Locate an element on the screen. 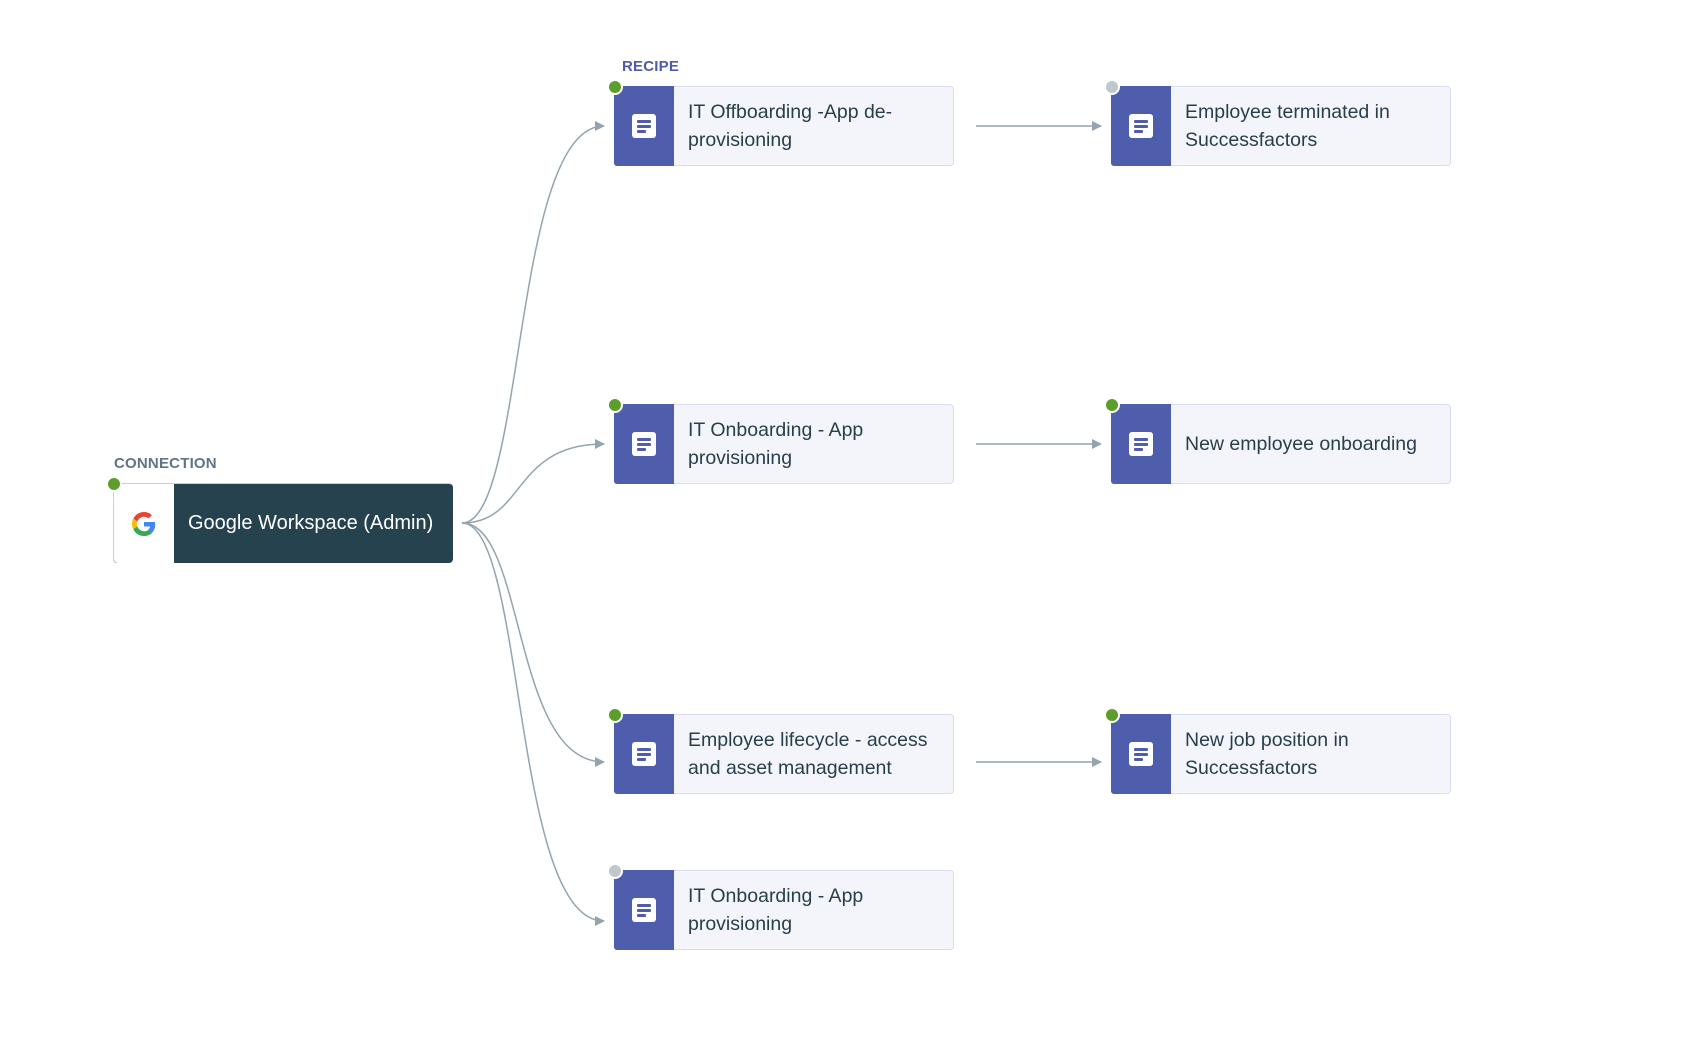 This screenshot has width=1682, height=1038. connection-icon-box is located at coordinates (144, 523).